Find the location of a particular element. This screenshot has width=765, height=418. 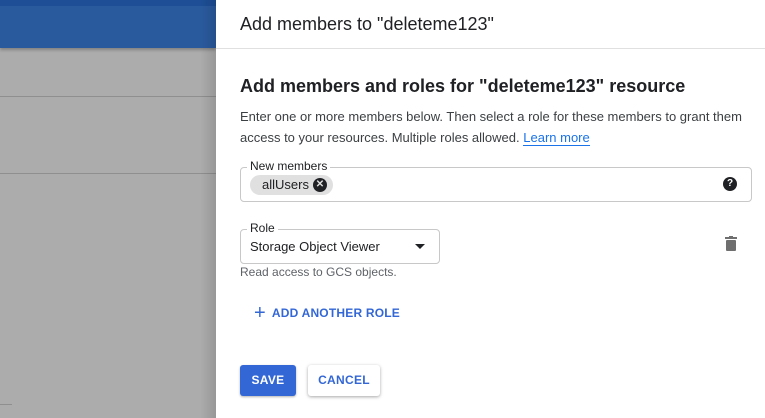

add-role-label: ADD ANOTHER ROLE is located at coordinates (335, 313).